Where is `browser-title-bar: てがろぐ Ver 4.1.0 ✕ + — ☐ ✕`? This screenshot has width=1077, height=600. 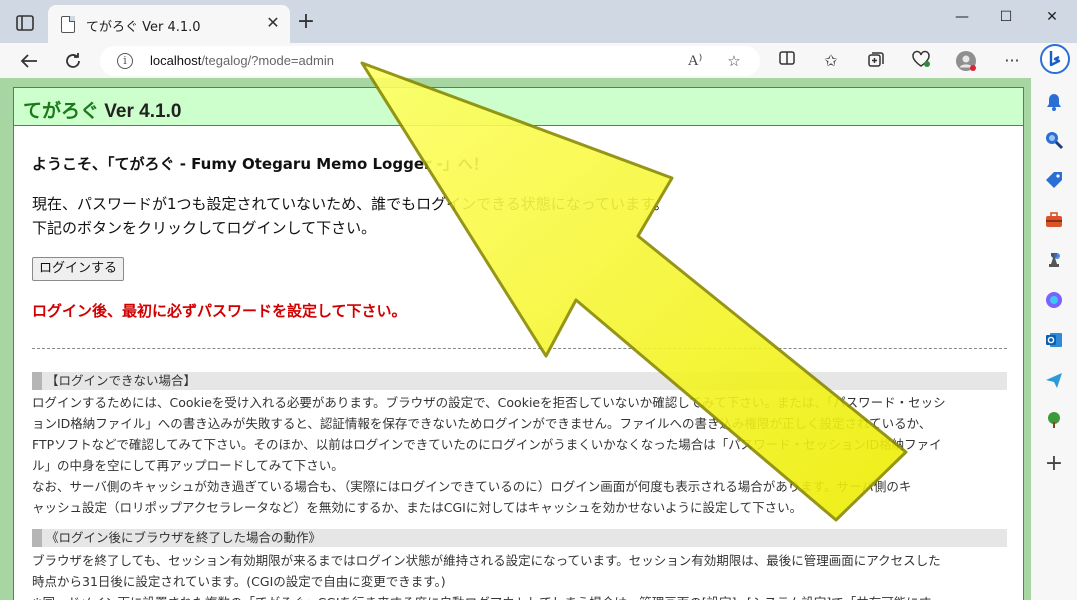 browser-title-bar: てがろぐ Ver 4.1.0 ✕ + — ☐ ✕ is located at coordinates (538, 21).